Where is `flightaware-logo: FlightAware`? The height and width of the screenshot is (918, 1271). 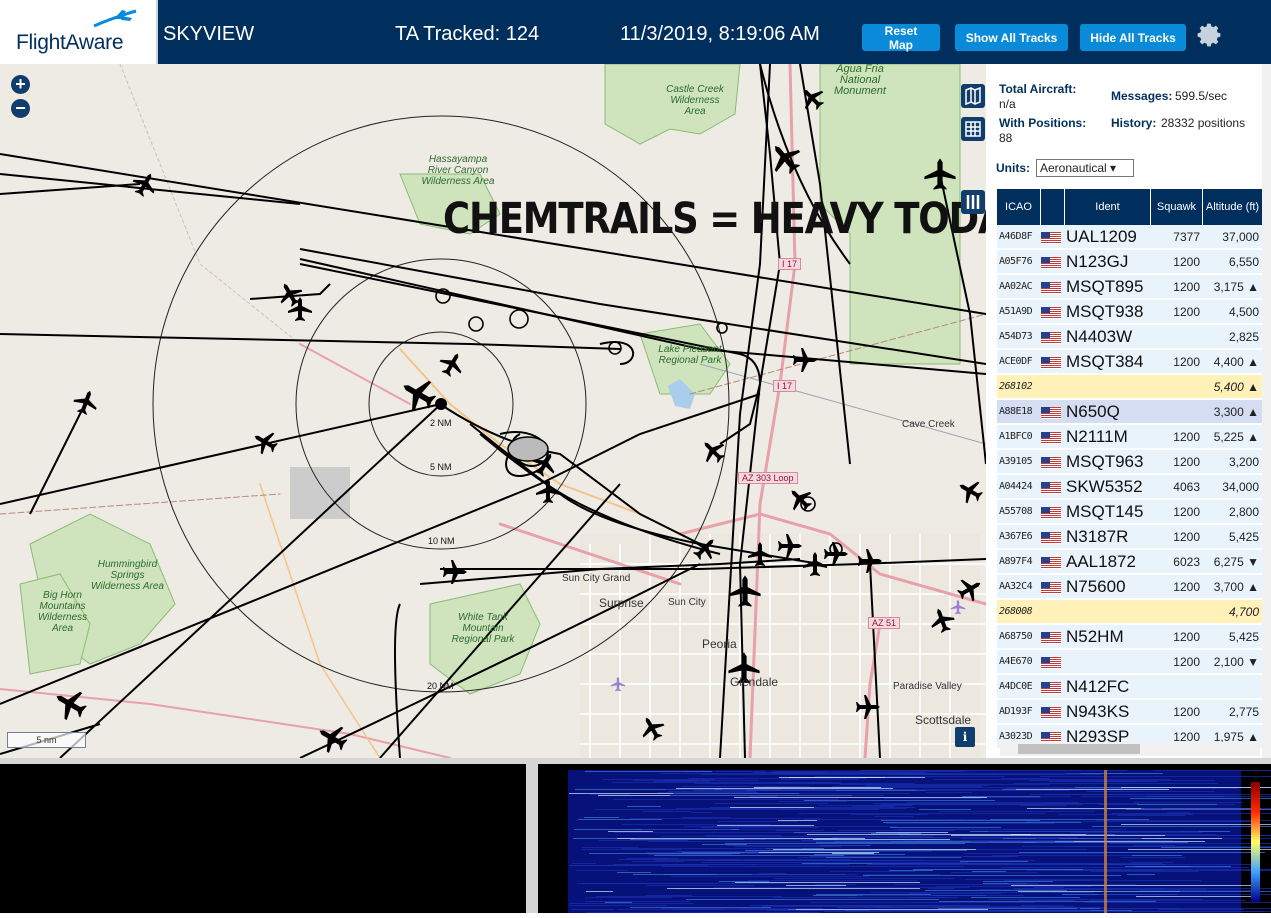
flightaware-logo: FlightAware is located at coordinates (79, 32).